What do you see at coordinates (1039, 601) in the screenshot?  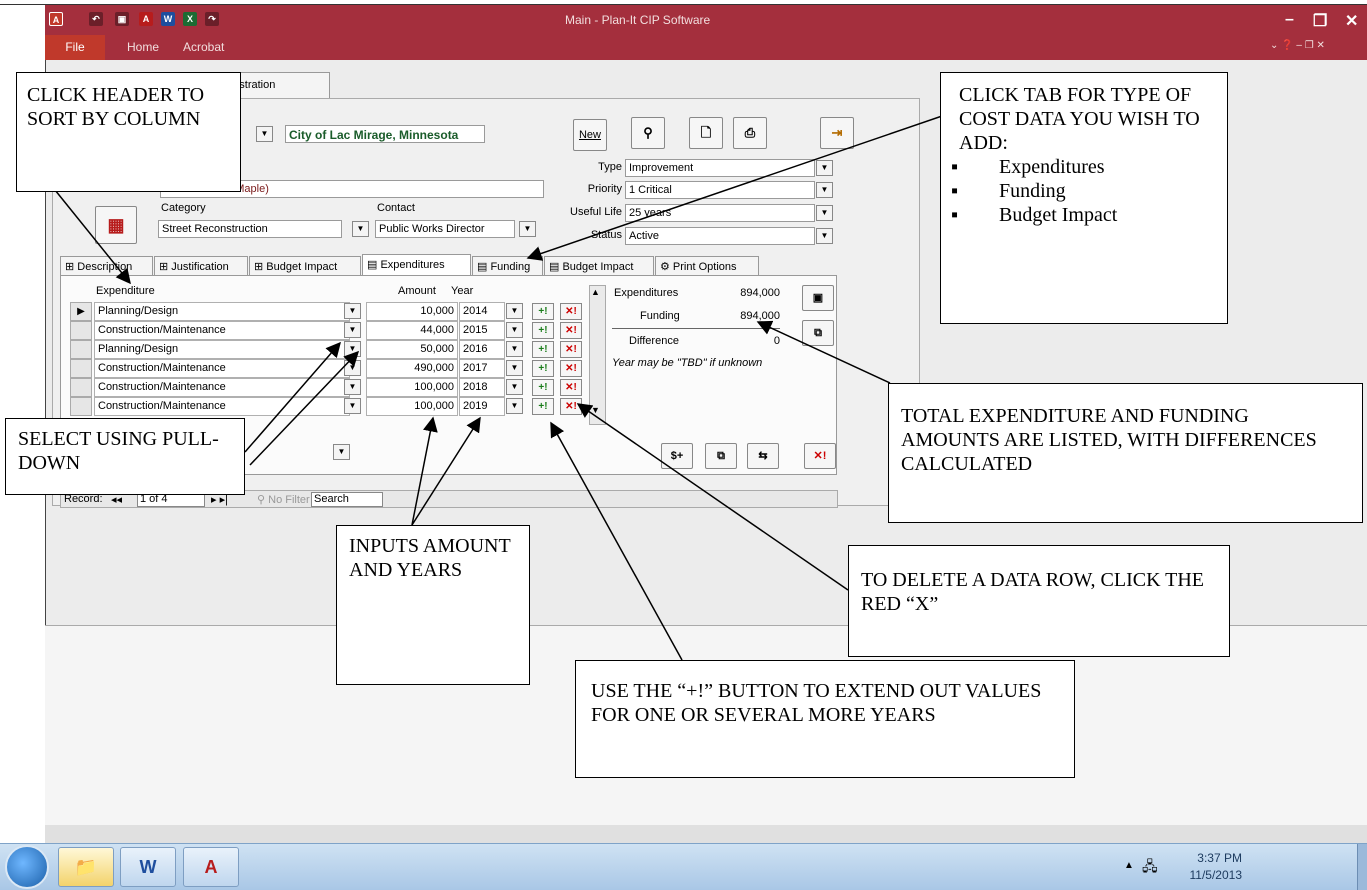 I see `callout-delete: TO DELETE A DATA ROW, CLICK THE RED “X”` at bounding box center [1039, 601].